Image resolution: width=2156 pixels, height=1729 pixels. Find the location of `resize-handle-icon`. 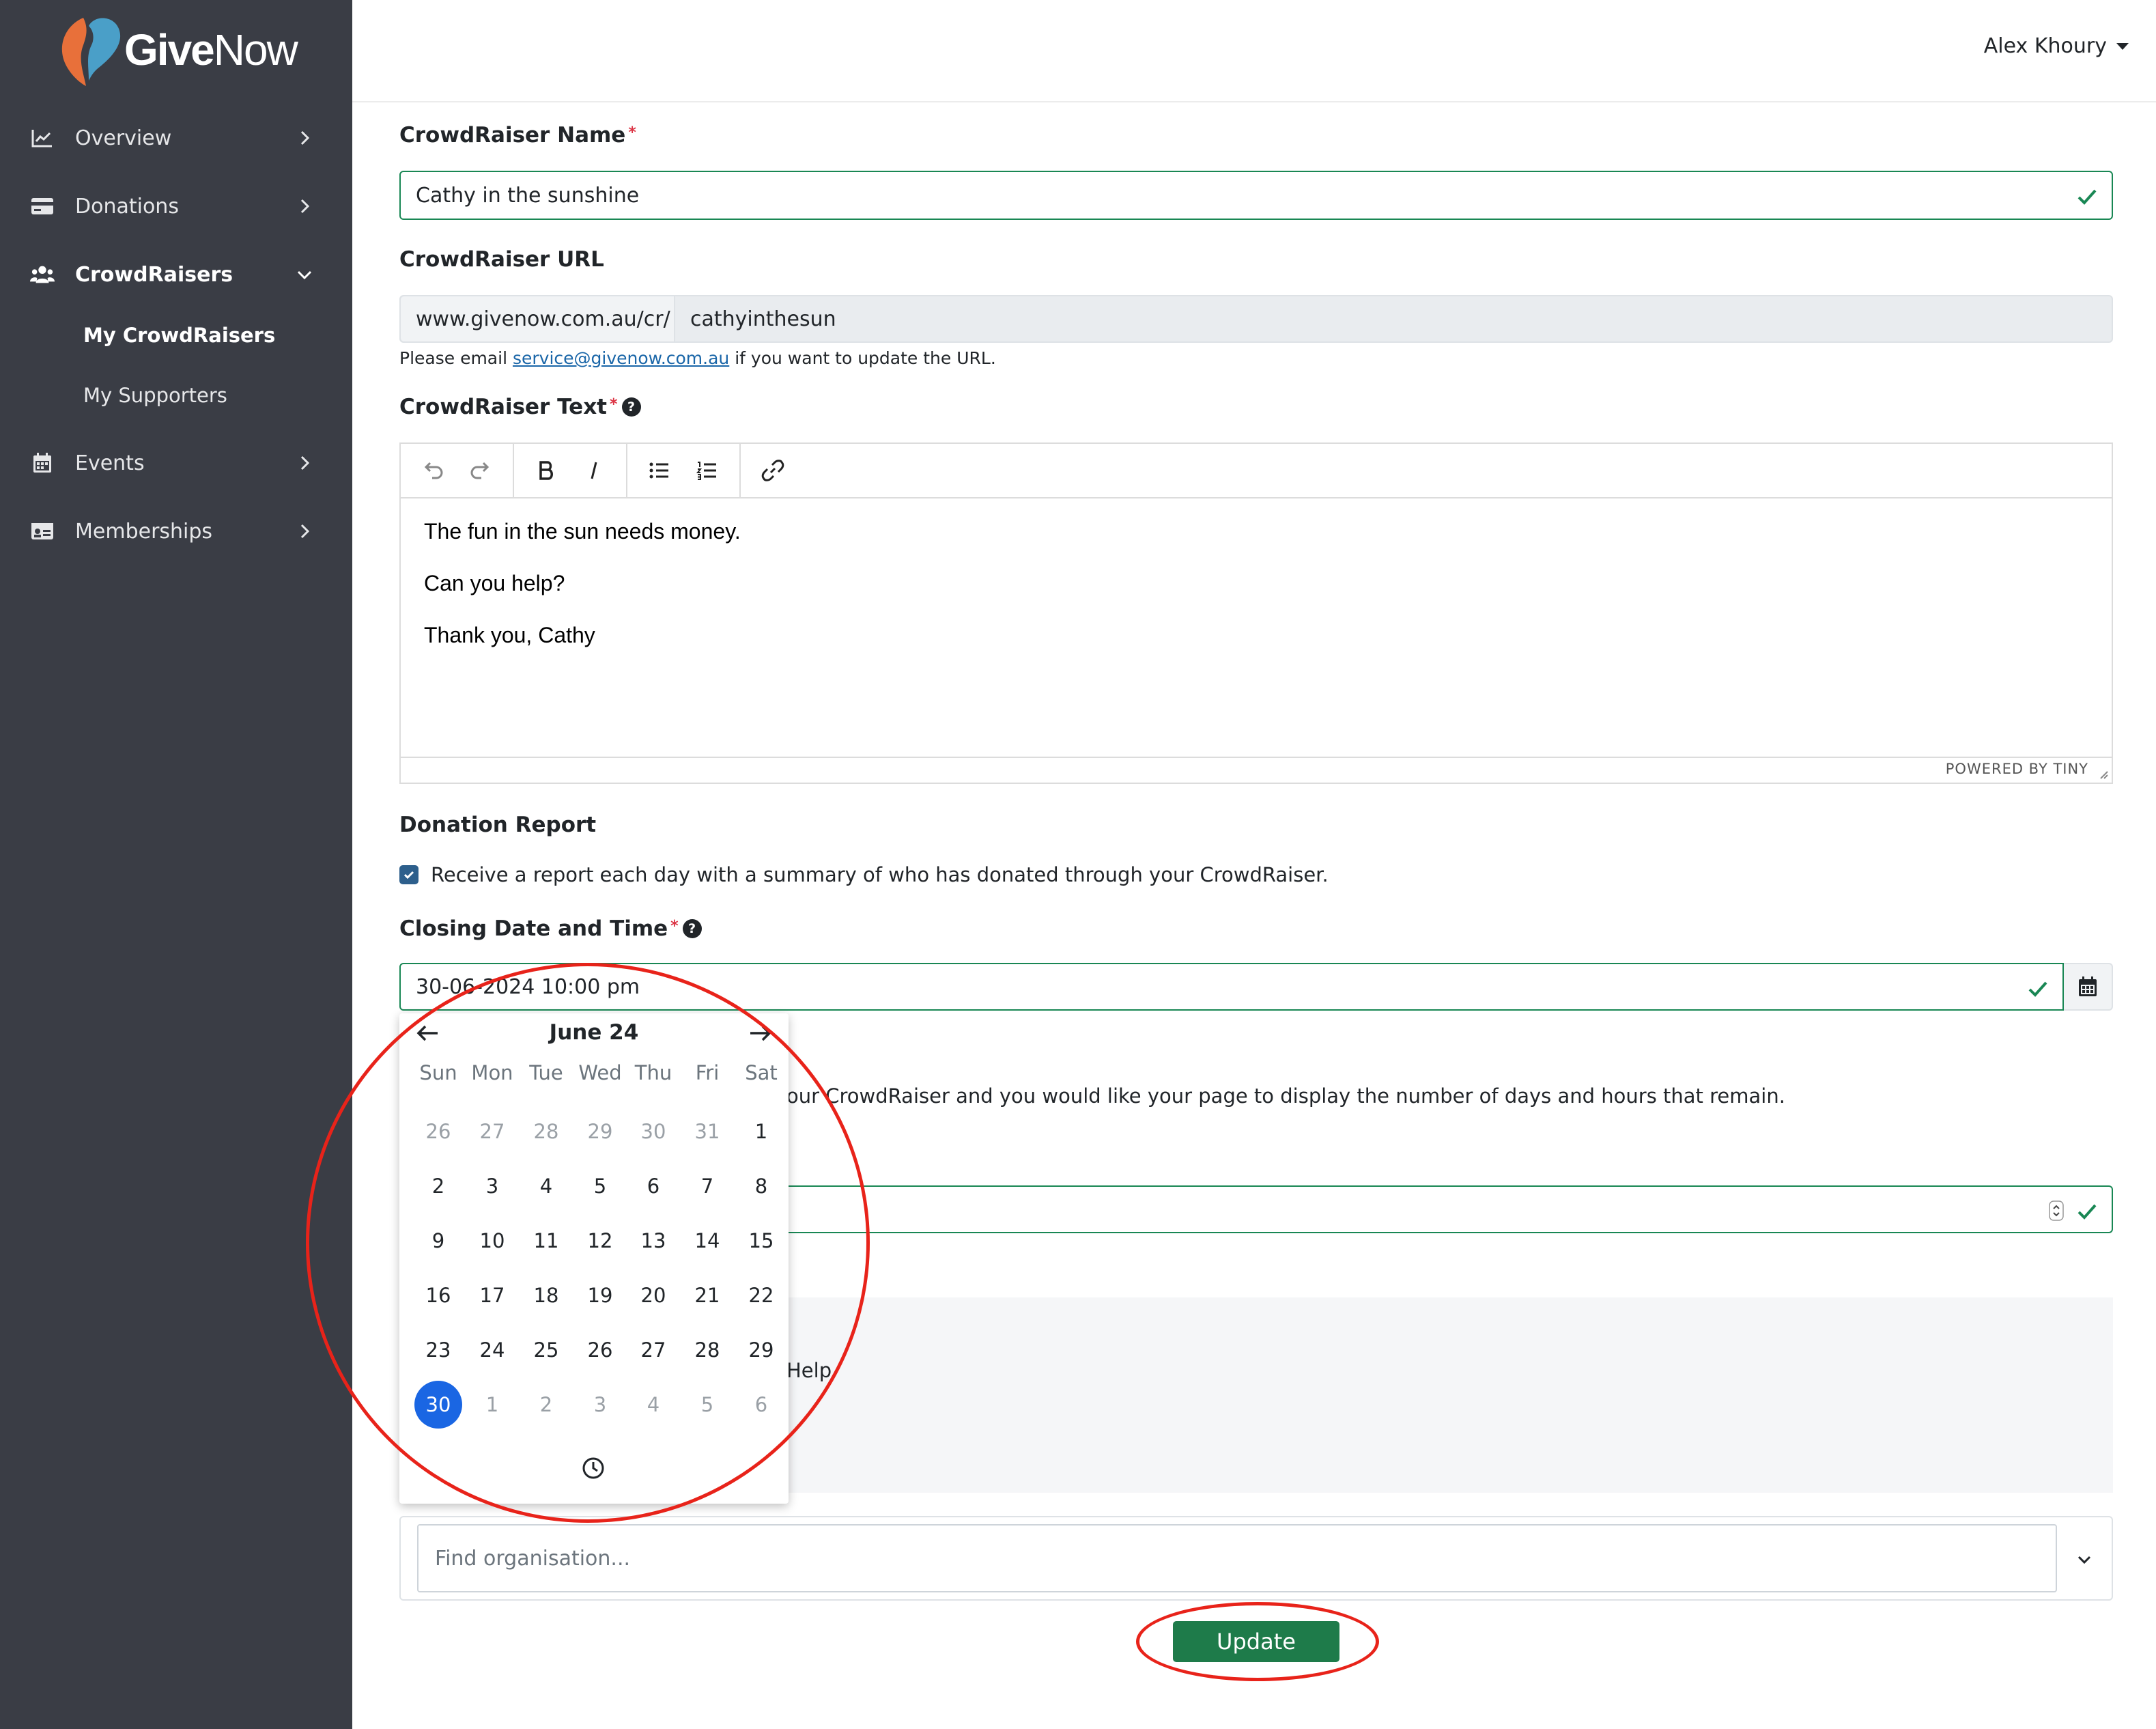

resize-handle-icon is located at coordinates (2103, 774).